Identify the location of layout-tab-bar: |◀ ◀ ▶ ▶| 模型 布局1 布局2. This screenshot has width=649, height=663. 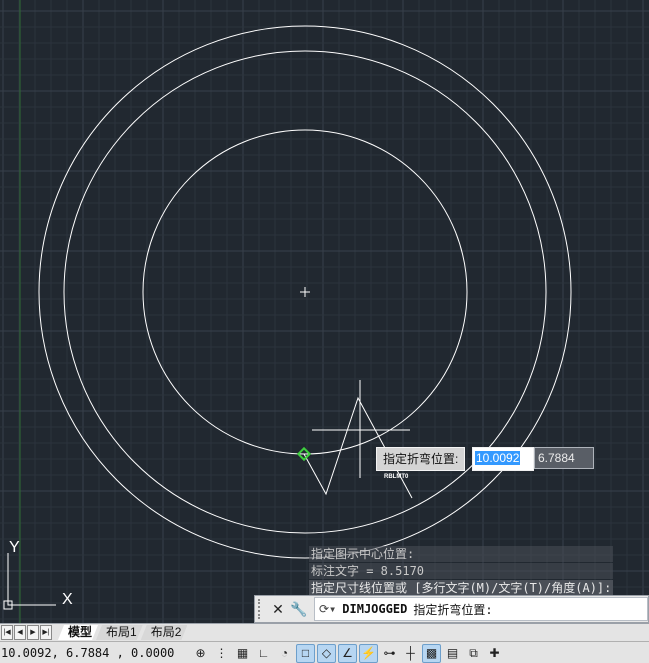
(324, 632).